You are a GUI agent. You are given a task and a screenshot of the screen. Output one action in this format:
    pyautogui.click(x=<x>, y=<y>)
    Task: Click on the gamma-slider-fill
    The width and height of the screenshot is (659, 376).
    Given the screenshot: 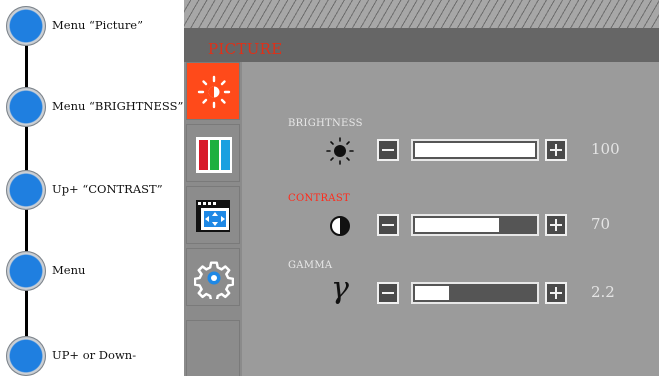 What is the action you would take?
    pyautogui.click(x=432, y=293)
    